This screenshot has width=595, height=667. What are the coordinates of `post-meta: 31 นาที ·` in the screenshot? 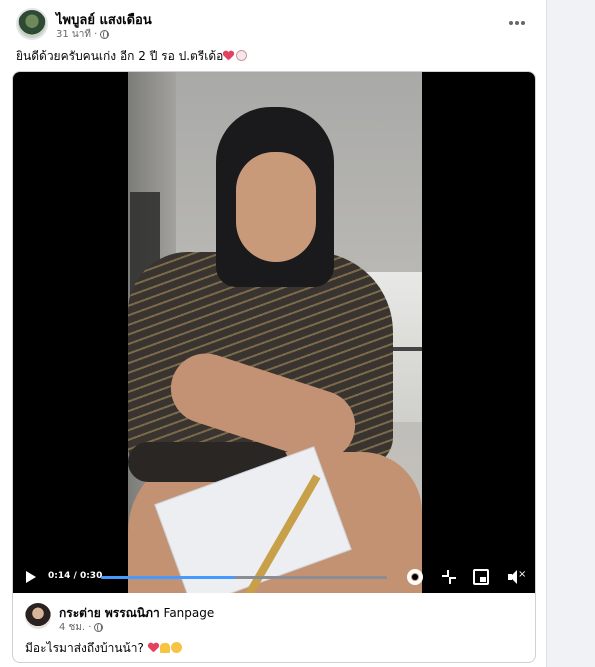 It's located at (83, 34).